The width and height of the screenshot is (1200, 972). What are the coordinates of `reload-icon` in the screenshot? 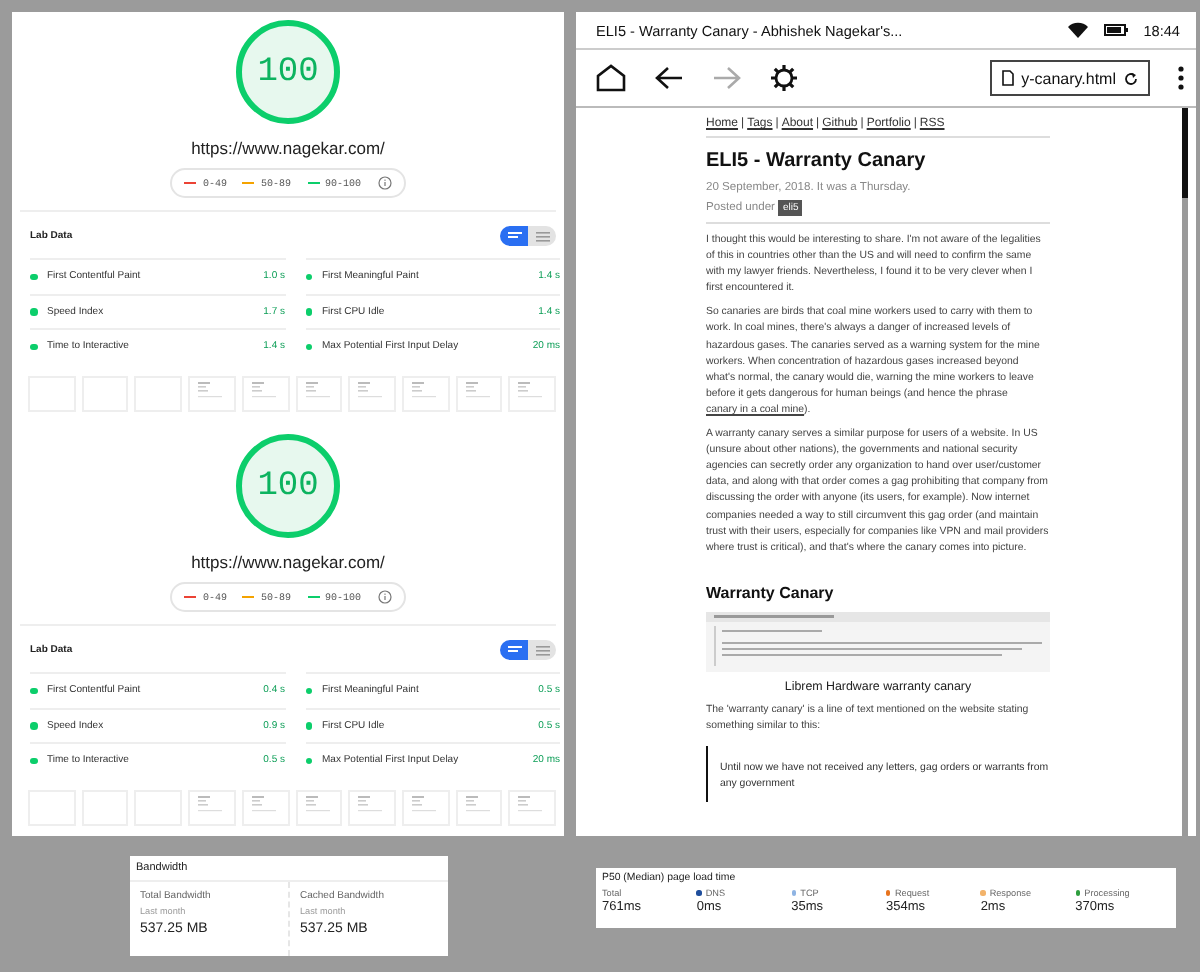 It's located at (1131, 78).